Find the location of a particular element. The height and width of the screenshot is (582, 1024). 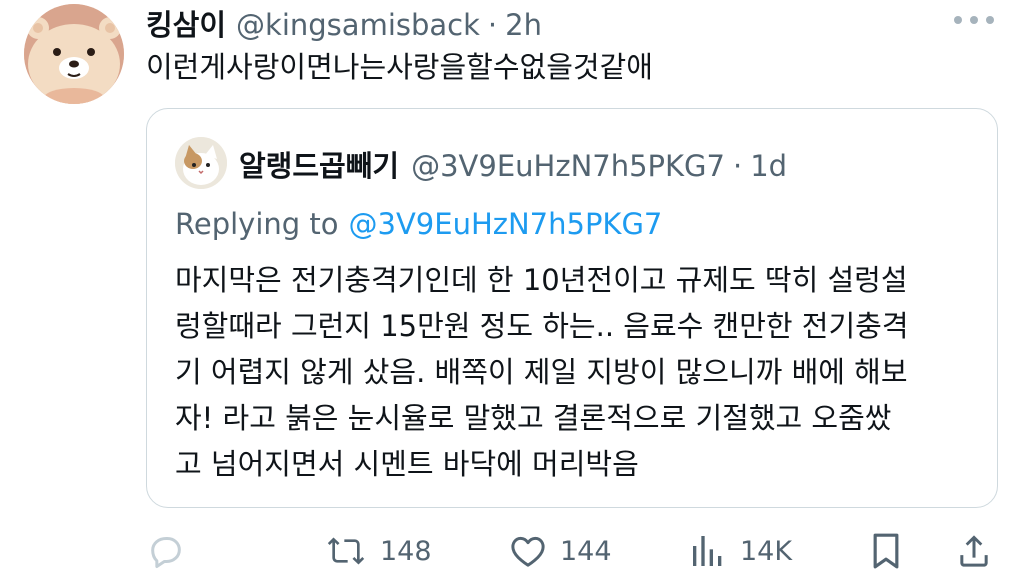

more-options-button is located at coordinates (974, 20).